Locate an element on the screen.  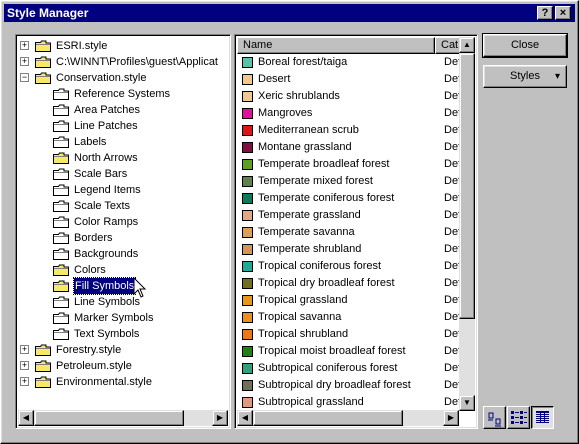
symbol-name: Mangroves is located at coordinates (285, 113).